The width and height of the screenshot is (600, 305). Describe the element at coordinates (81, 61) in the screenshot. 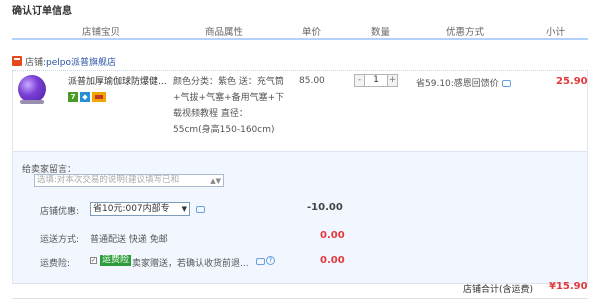

I see `shop-link: pelpo派普旗舰店` at that location.